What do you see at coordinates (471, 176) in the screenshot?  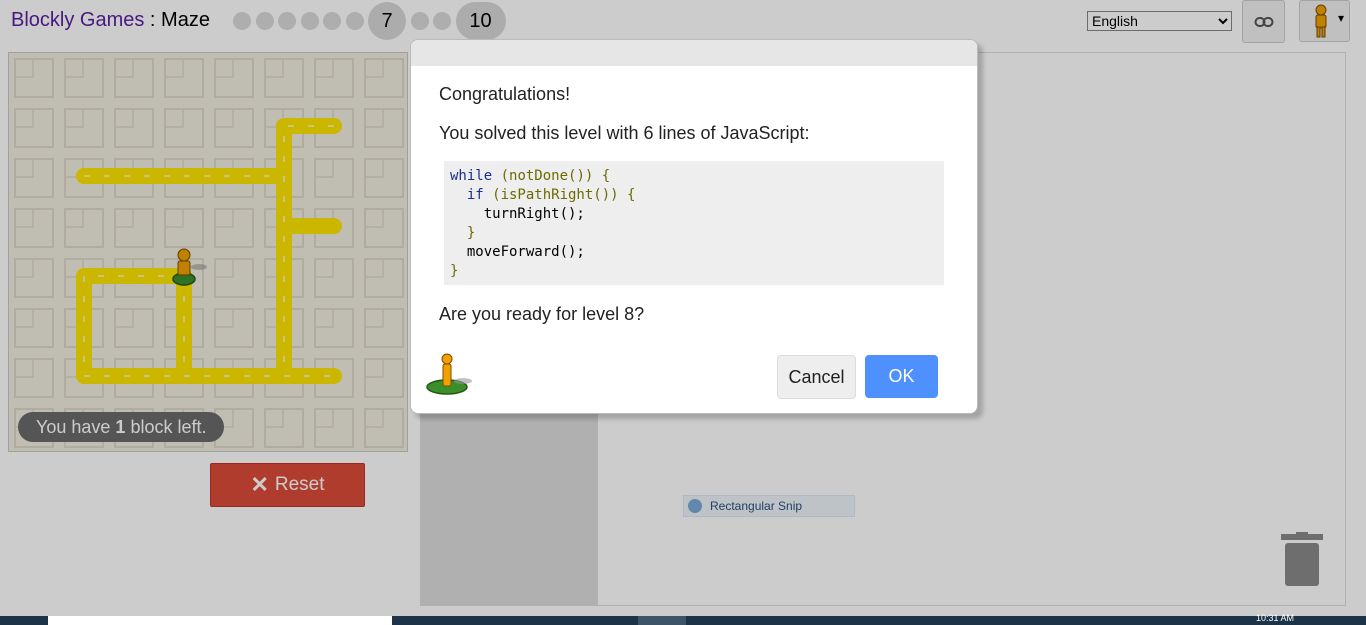 I see `code-keyword: while` at bounding box center [471, 176].